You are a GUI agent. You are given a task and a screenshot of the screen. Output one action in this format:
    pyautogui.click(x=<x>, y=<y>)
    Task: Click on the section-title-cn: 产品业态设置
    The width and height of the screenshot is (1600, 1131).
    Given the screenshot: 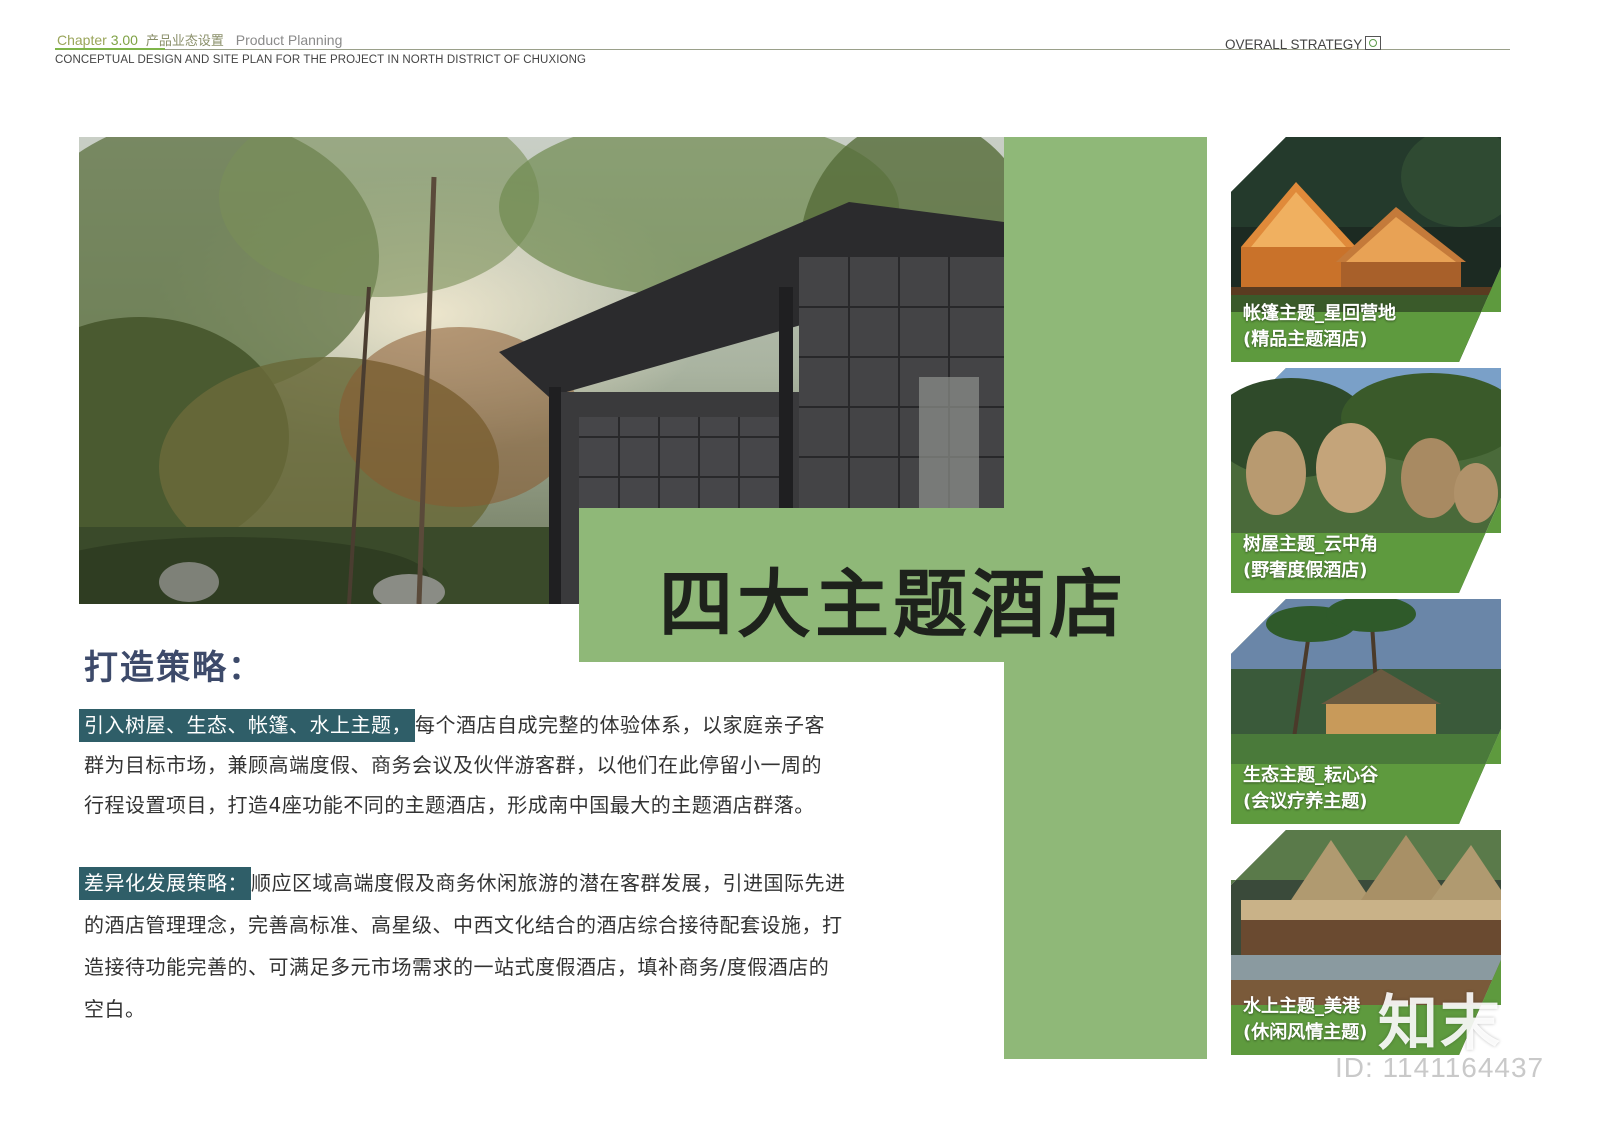 What is the action you would take?
    pyautogui.click(x=184, y=40)
    